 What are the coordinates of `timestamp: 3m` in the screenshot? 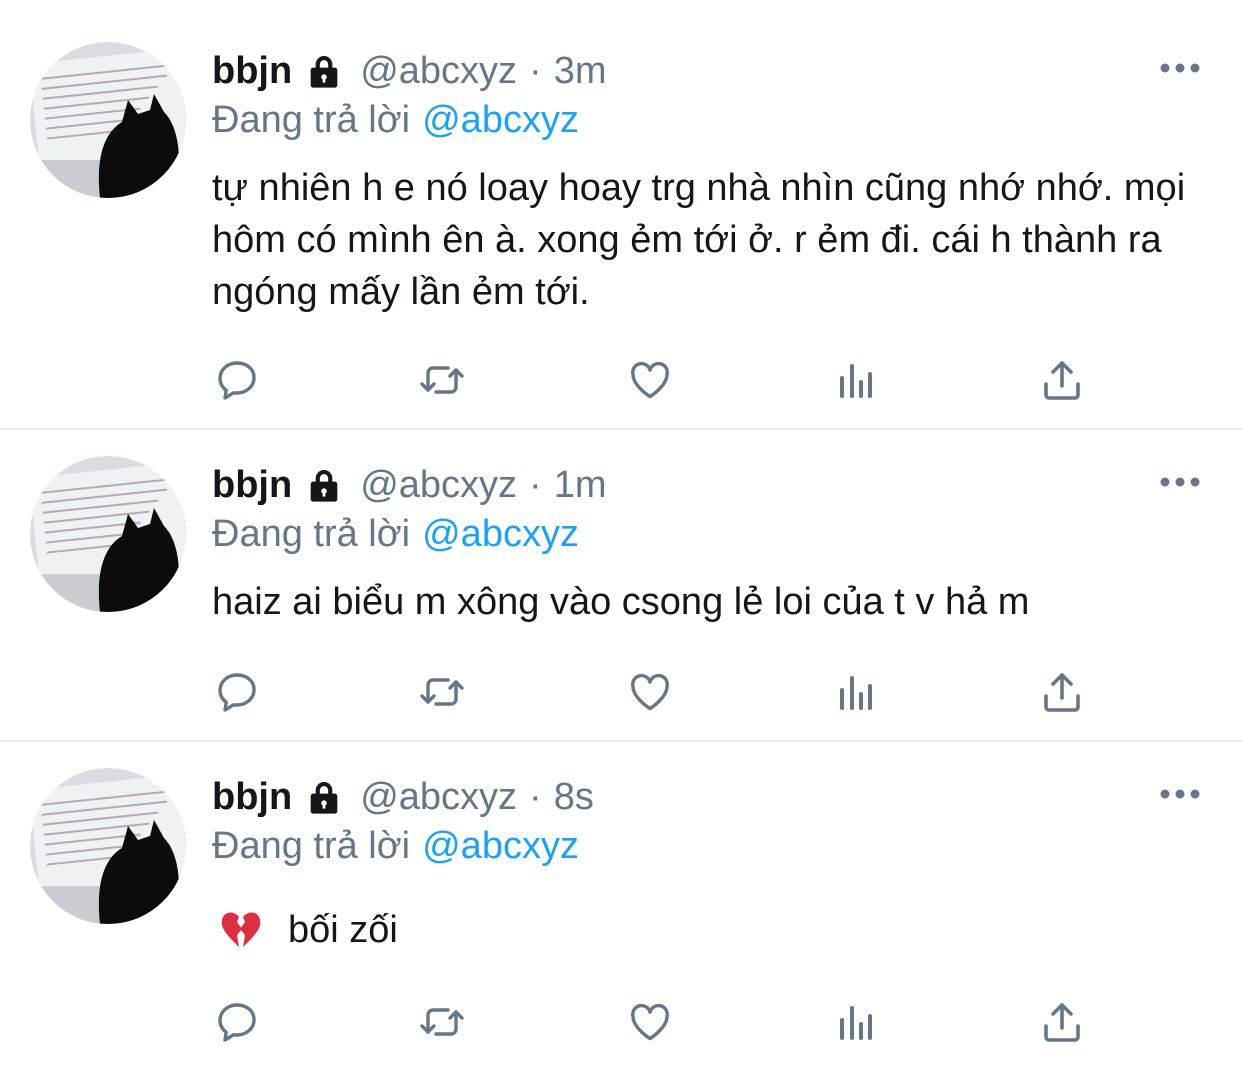 It's located at (580, 71).